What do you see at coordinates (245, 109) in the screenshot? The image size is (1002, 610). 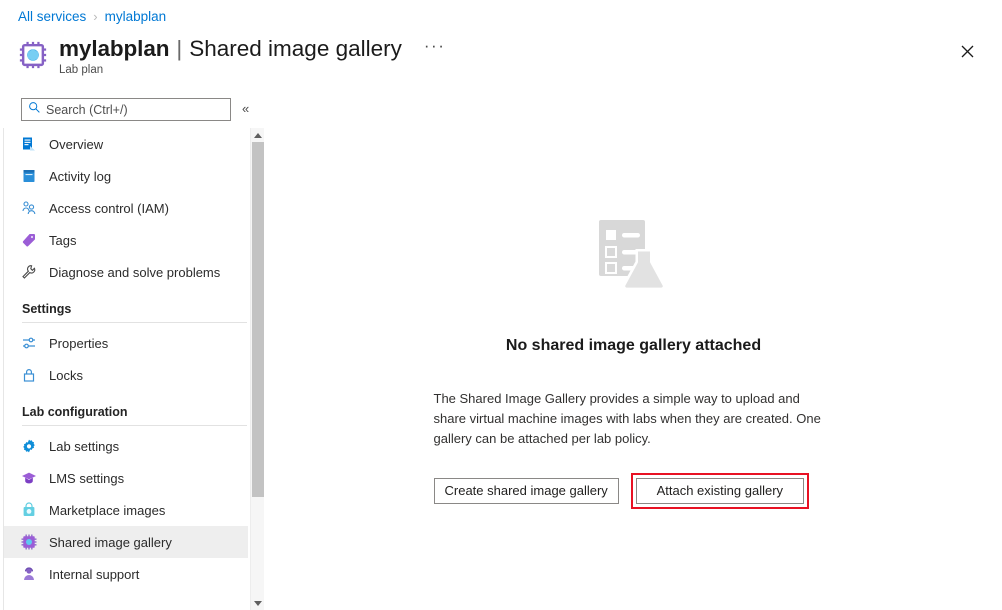 I see `collapse-sidebar-icon: «` at bounding box center [245, 109].